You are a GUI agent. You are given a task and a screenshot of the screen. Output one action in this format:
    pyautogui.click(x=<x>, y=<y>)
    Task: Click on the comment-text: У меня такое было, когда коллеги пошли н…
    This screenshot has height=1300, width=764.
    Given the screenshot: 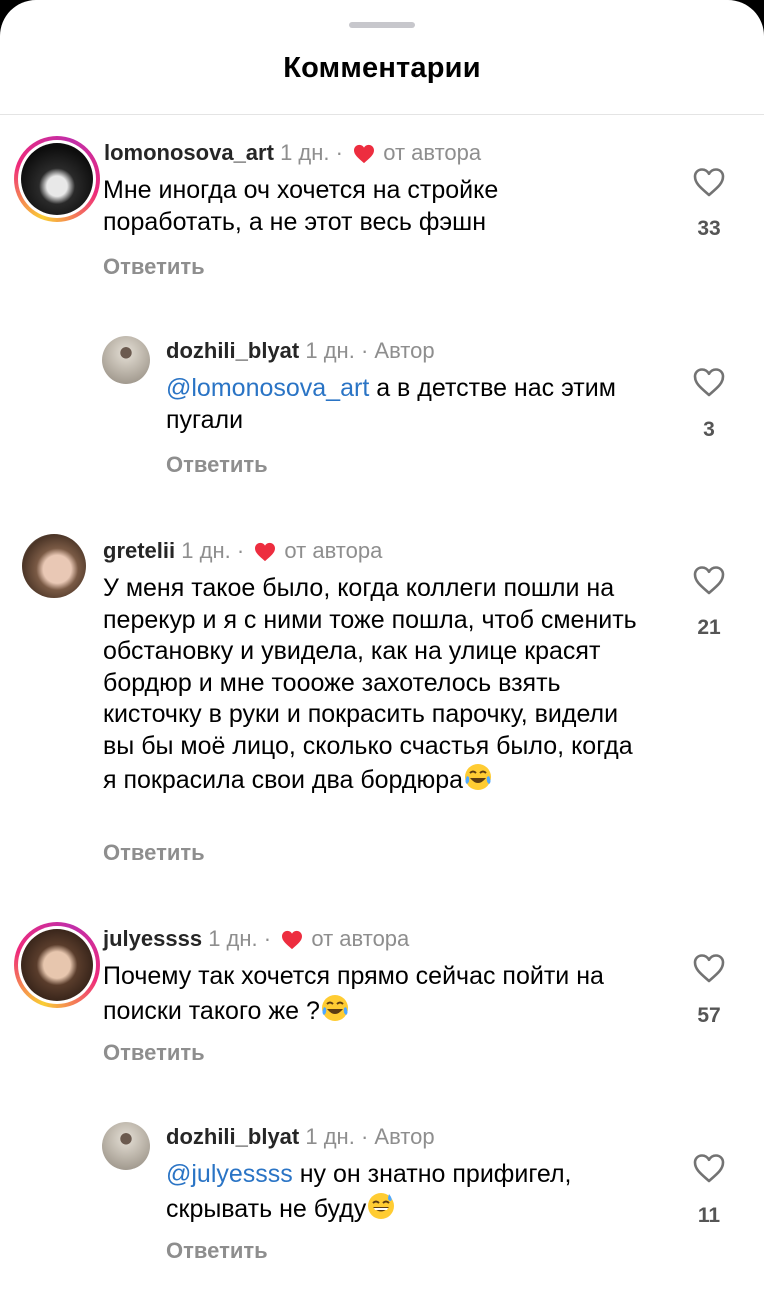 What is the action you would take?
    pyautogui.click(x=375, y=685)
    